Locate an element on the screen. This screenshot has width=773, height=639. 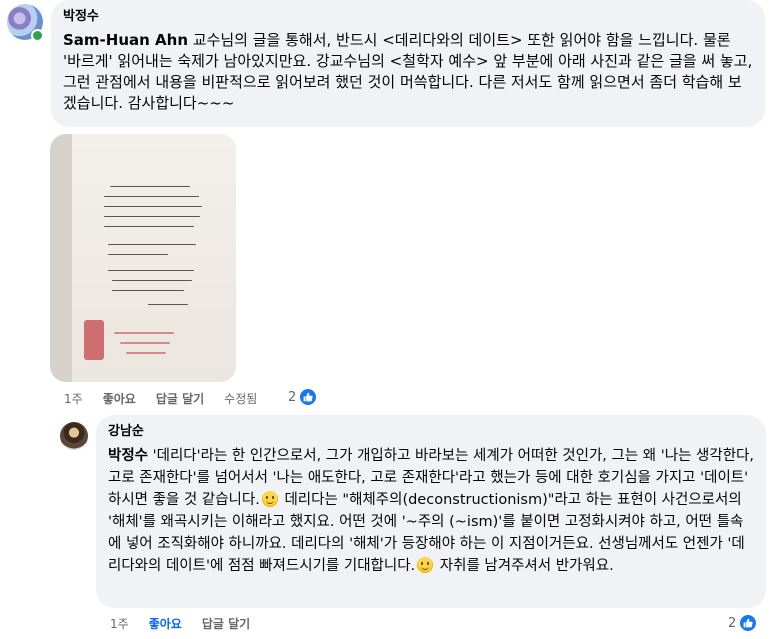
avatar is located at coordinates (74, 436).